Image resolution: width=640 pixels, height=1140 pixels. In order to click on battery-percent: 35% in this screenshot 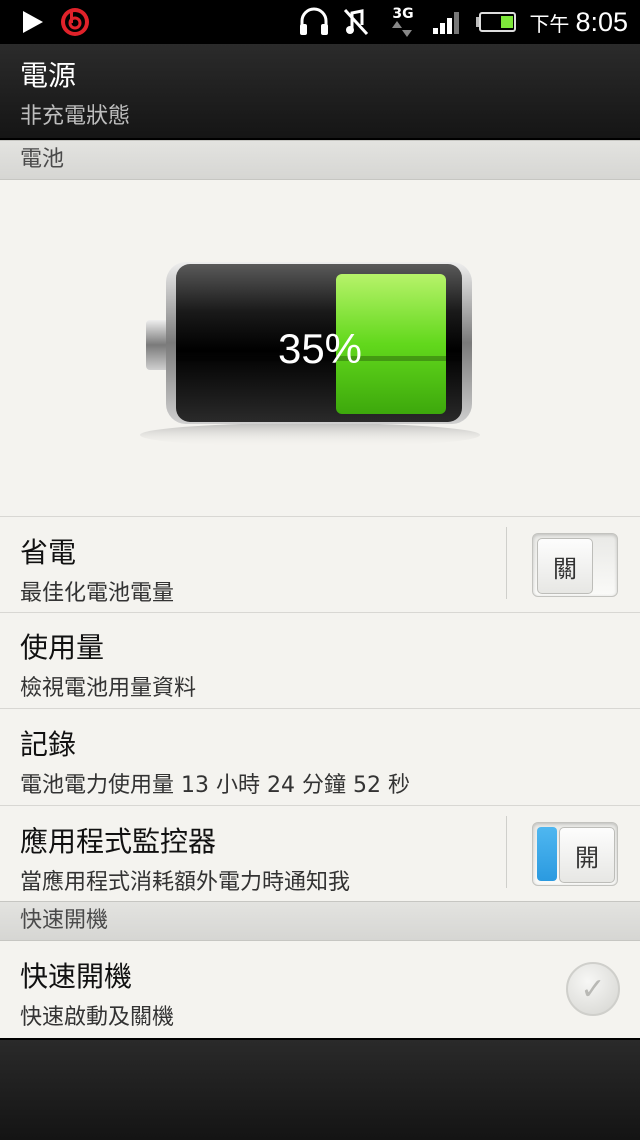, I will do `click(320, 348)`.